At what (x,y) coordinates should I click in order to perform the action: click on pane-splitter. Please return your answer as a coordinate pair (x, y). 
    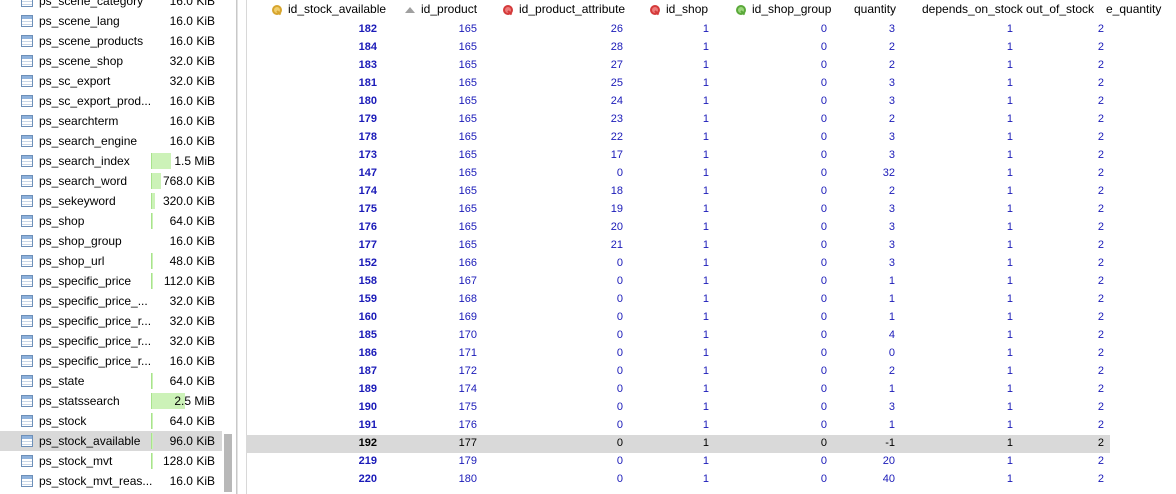
    Looking at the image, I should click on (237, 247).